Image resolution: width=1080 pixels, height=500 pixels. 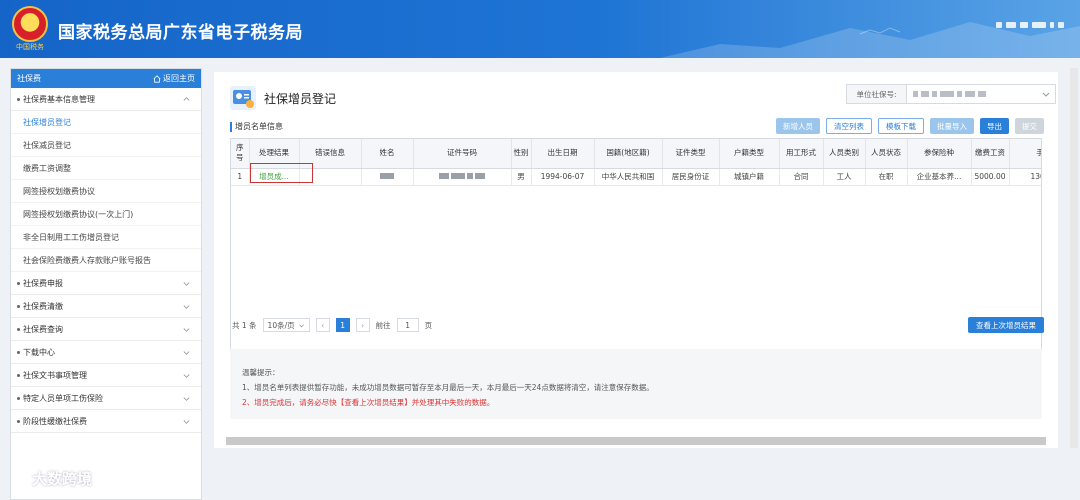 What do you see at coordinates (939, 154) in the screenshot?
I see `column-header: 参保险种` at bounding box center [939, 154].